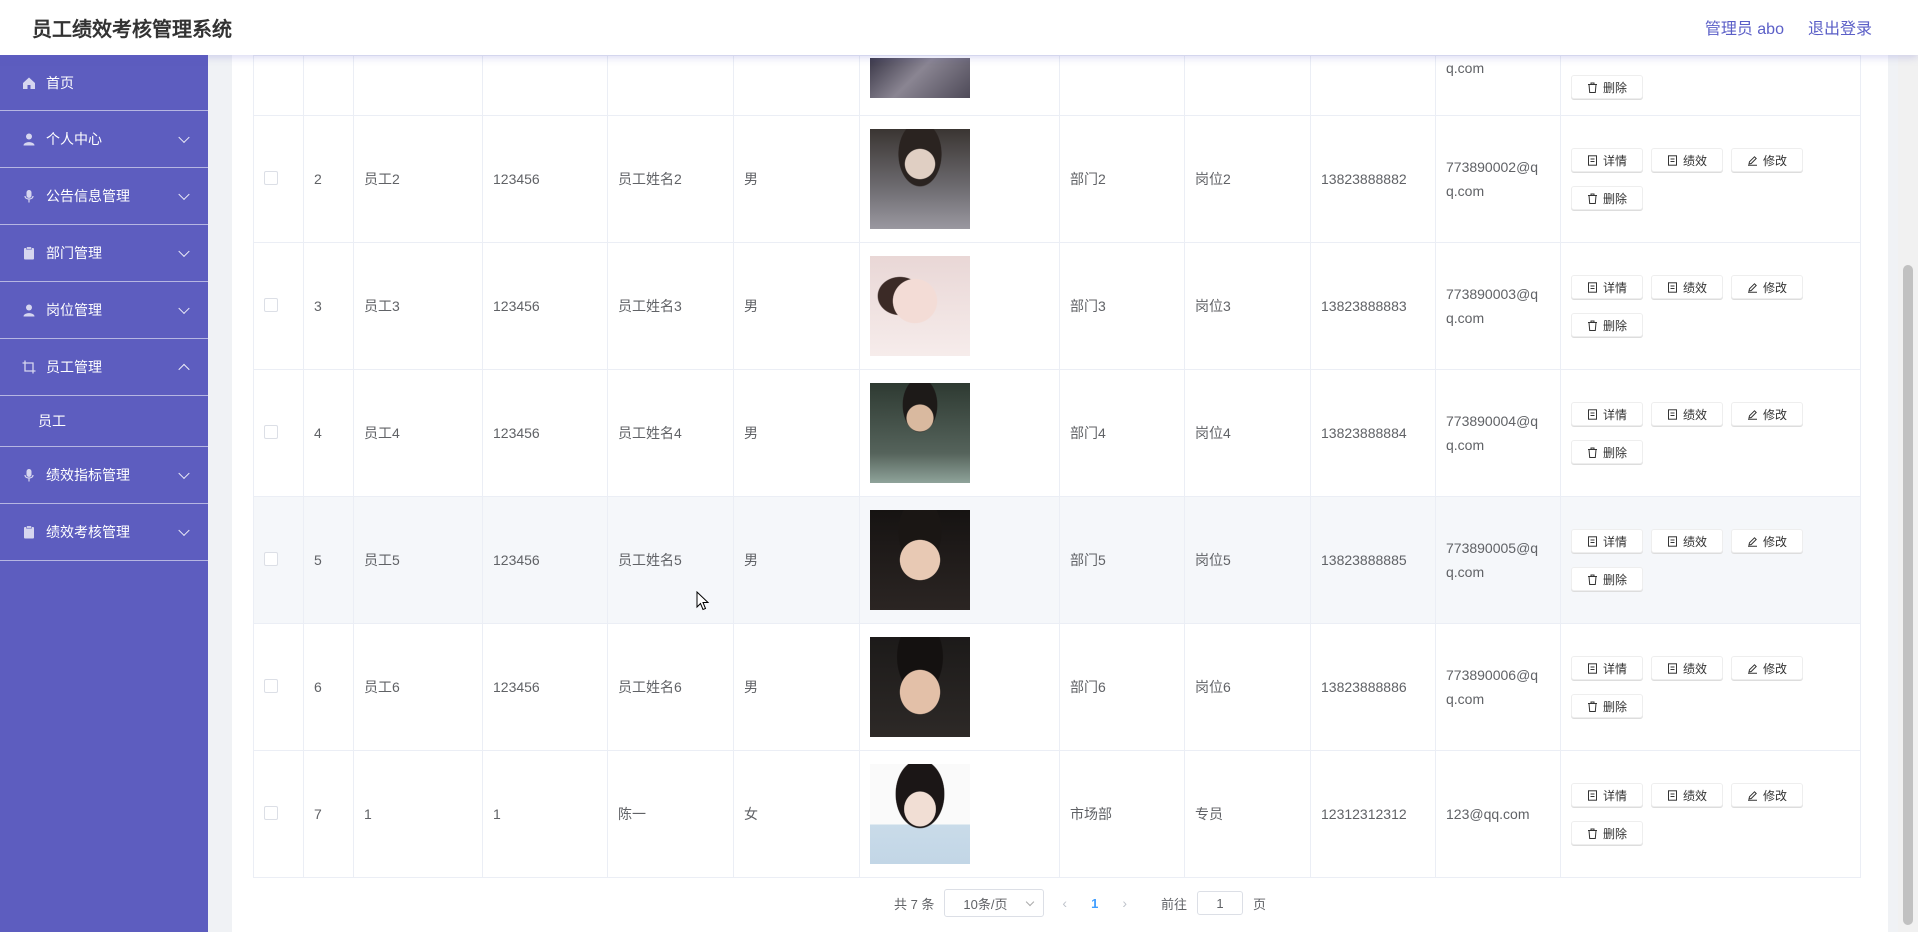 Image resolution: width=1918 pixels, height=932 pixels. I want to click on chevron-down-icon, so click(184, 194).